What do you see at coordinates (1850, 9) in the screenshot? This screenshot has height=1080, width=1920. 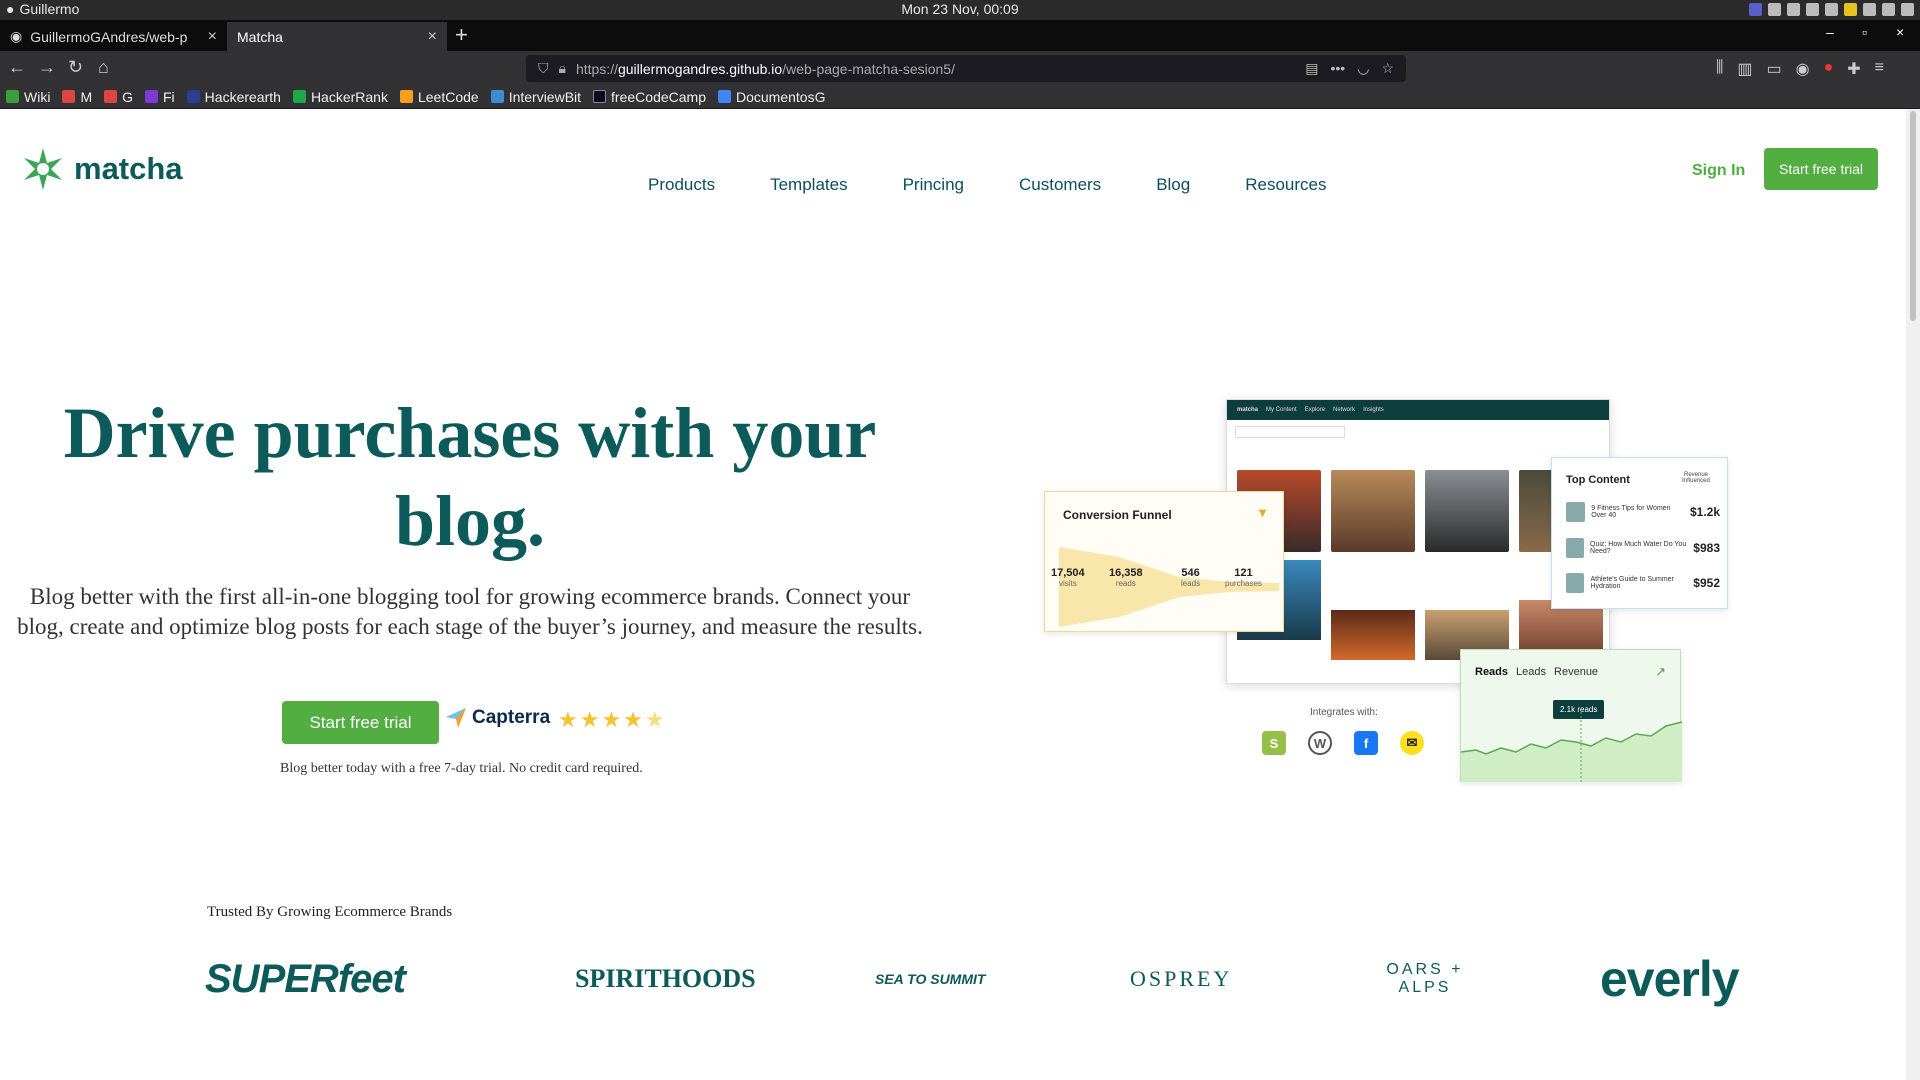 I see `notes-icon` at bounding box center [1850, 9].